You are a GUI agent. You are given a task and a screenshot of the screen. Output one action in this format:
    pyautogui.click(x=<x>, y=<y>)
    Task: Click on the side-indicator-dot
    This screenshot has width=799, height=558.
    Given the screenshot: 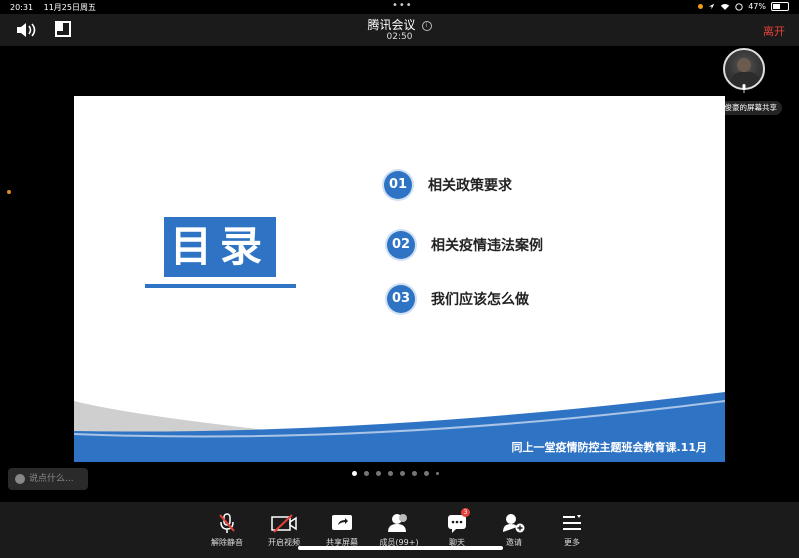 What is the action you would take?
    pyautogui.click(x=9, y=192)
    